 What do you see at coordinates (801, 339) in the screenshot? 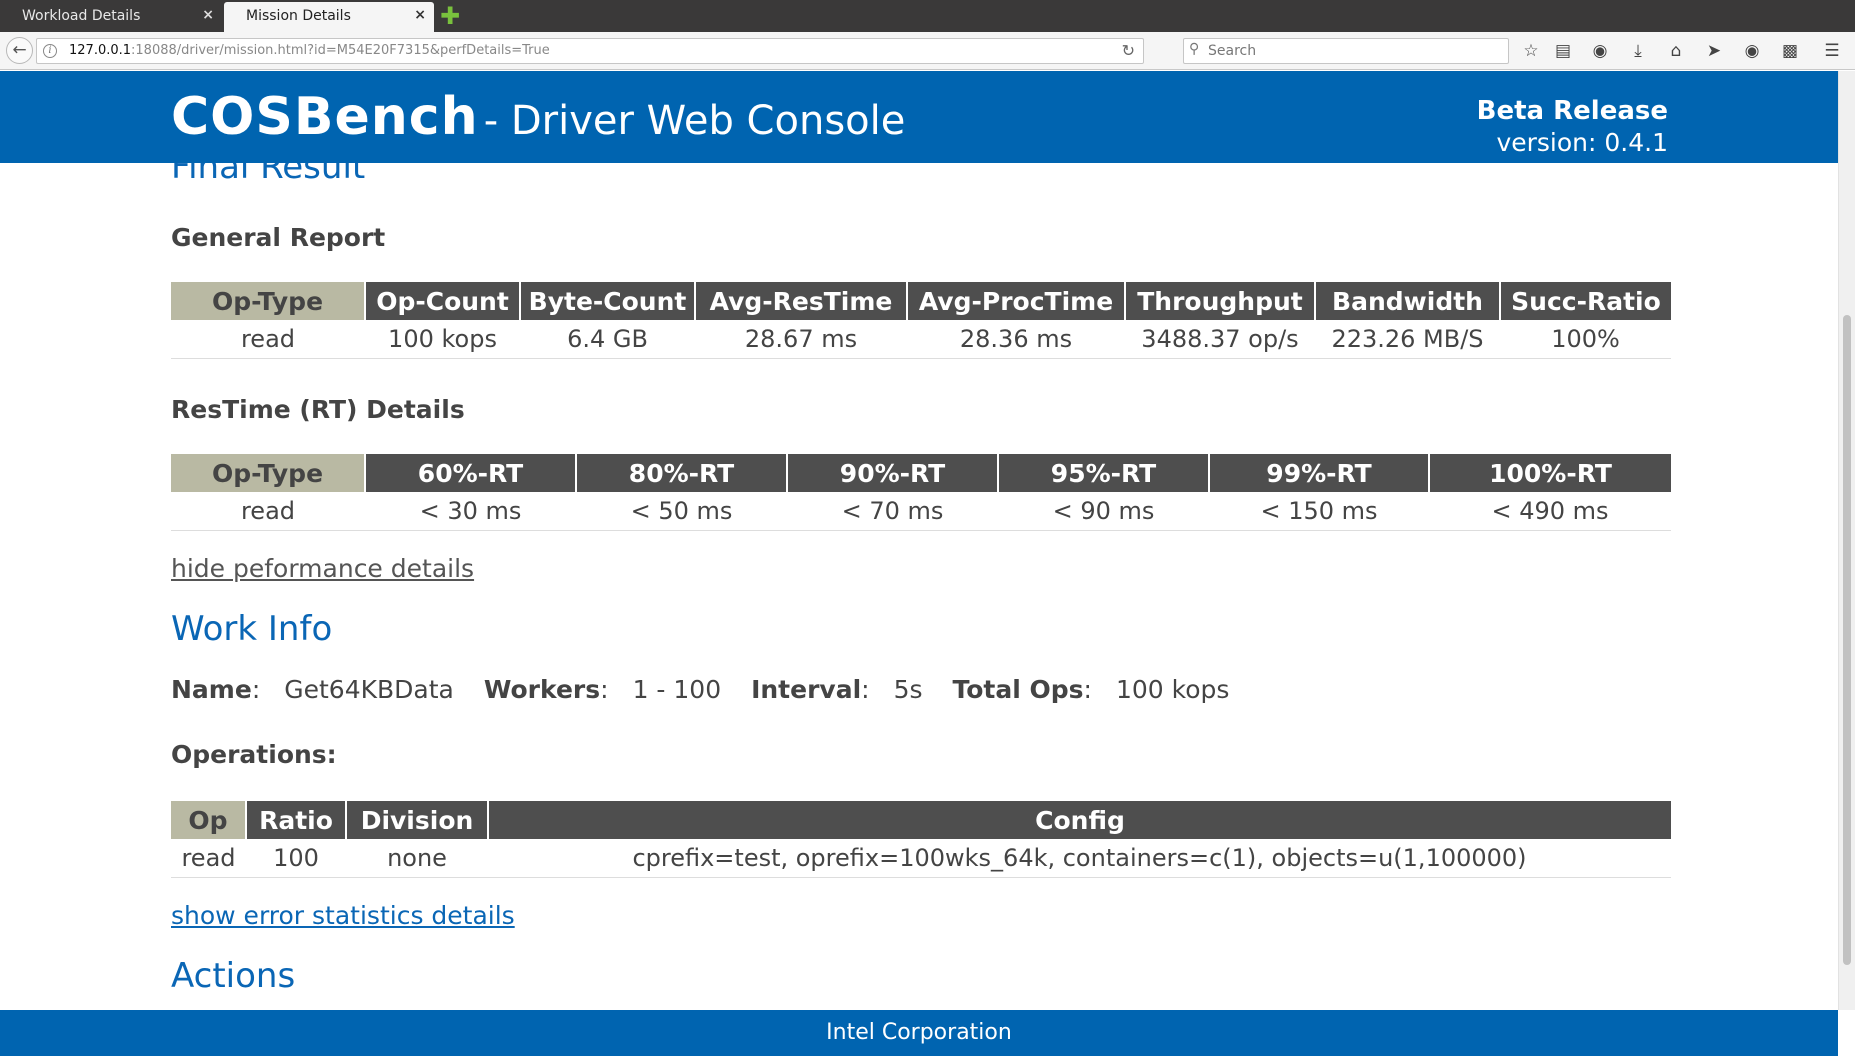
I see `table-cell: 28.67 ms` at bounding box center [801, 339].